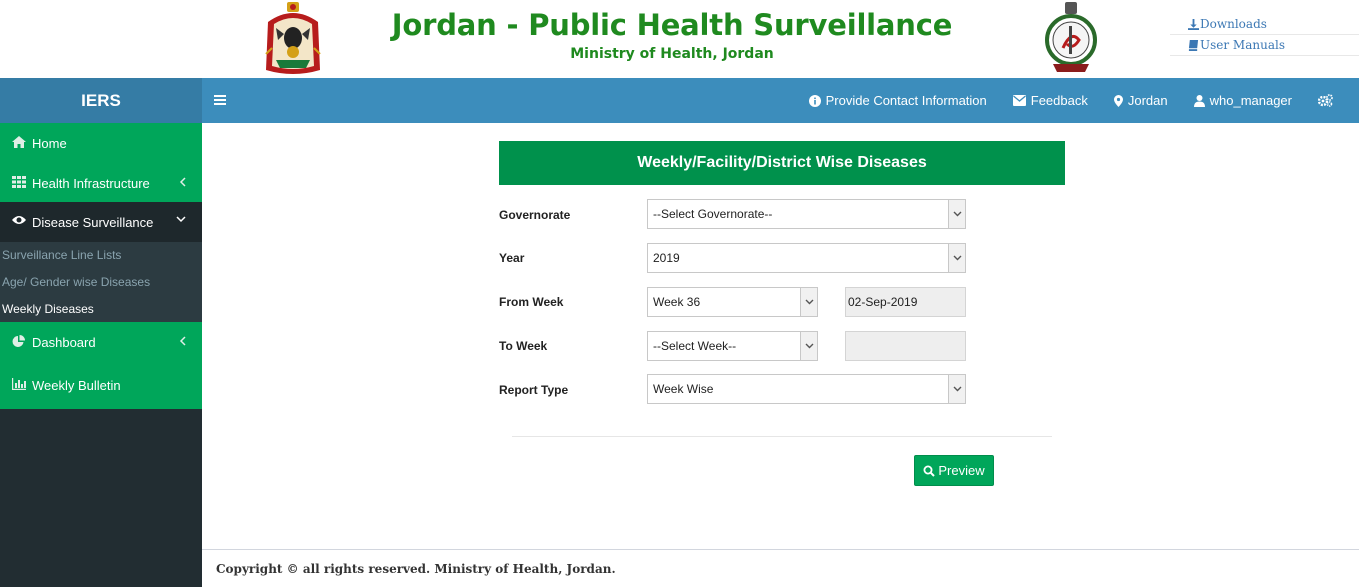  Describe the element at coordinates (806, 258) in the screenshot. I see `year-select: 2019` at that location.